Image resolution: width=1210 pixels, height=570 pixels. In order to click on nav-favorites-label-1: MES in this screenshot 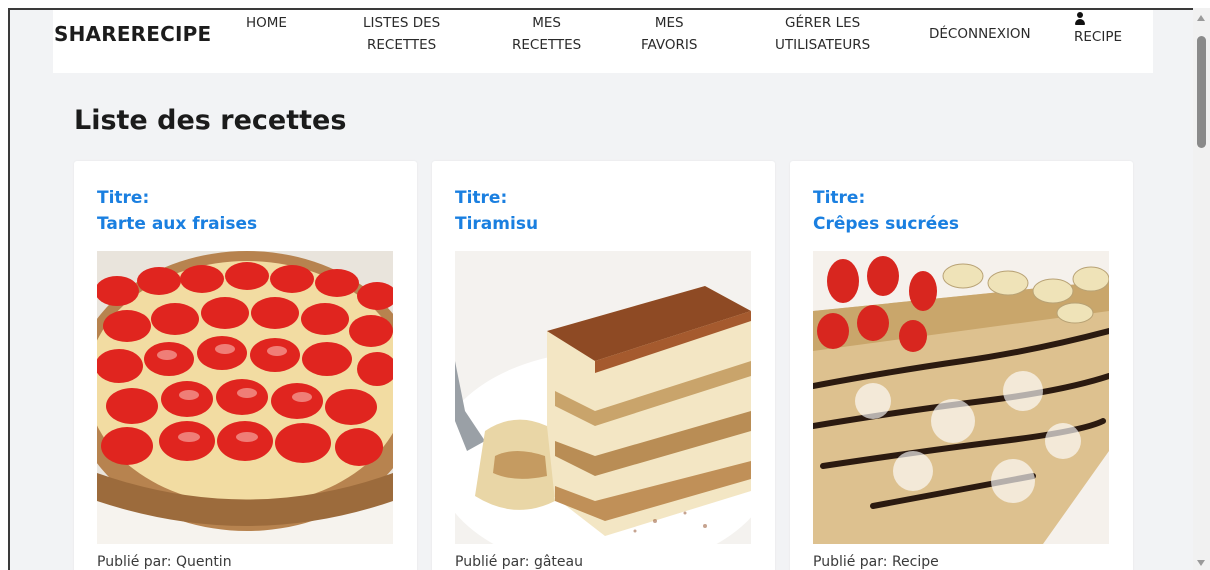, I will do `click(669, 23)`.